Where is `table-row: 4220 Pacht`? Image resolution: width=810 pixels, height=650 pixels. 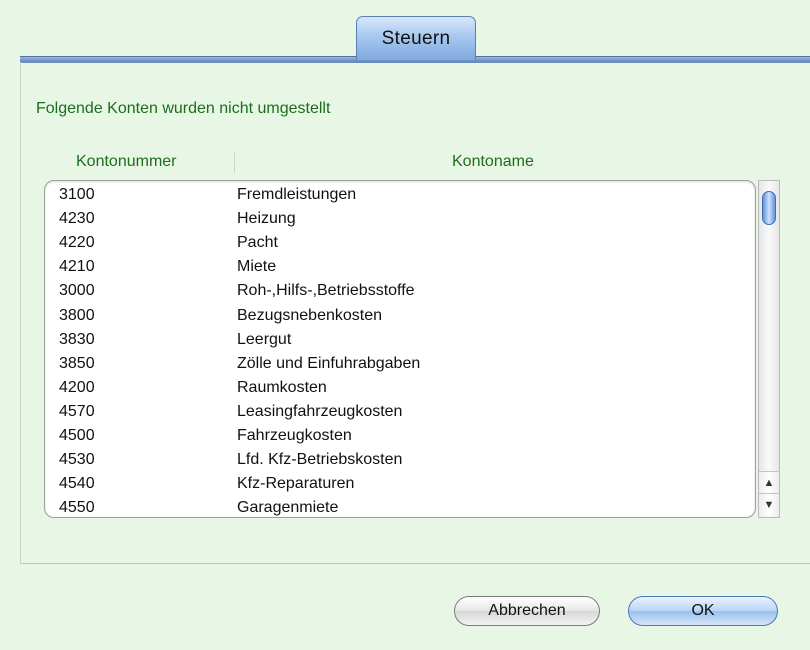
table-row: 4220 Pacht is located at coordinates (400, 243).